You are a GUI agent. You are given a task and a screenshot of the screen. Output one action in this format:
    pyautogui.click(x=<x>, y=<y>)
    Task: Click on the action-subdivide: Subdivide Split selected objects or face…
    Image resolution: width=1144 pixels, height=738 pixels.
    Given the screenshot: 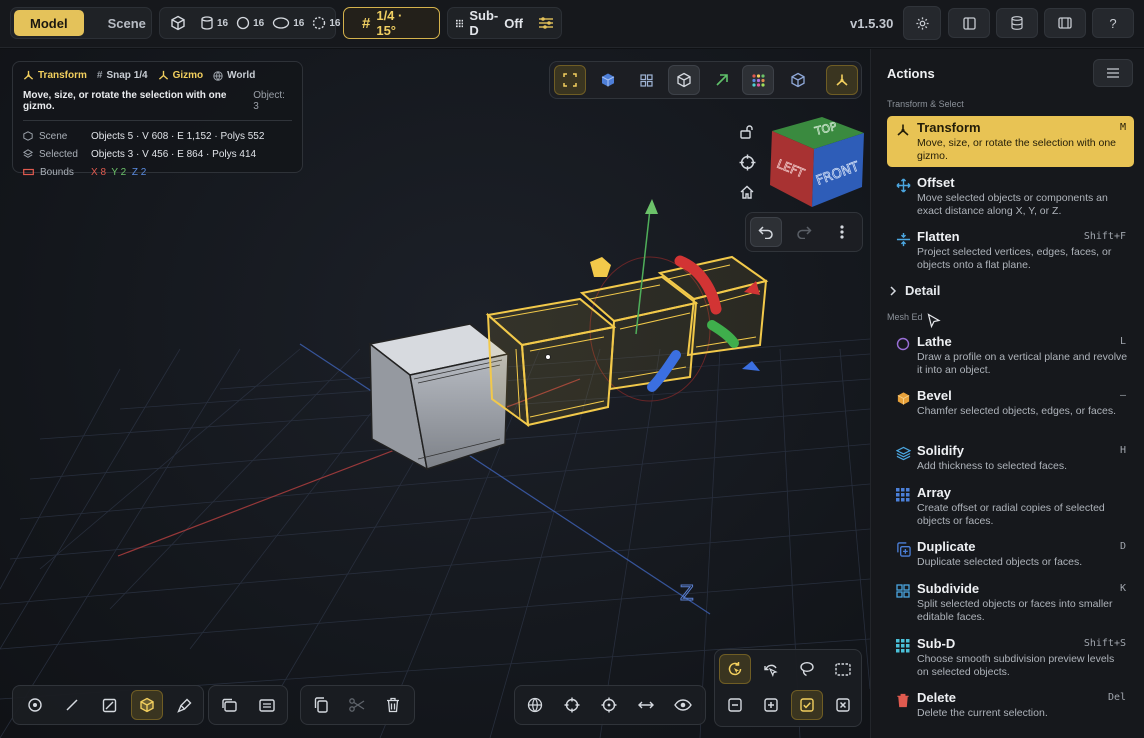 What is the action you would take?
    pyautogui.click(x=1010, y=602)
    